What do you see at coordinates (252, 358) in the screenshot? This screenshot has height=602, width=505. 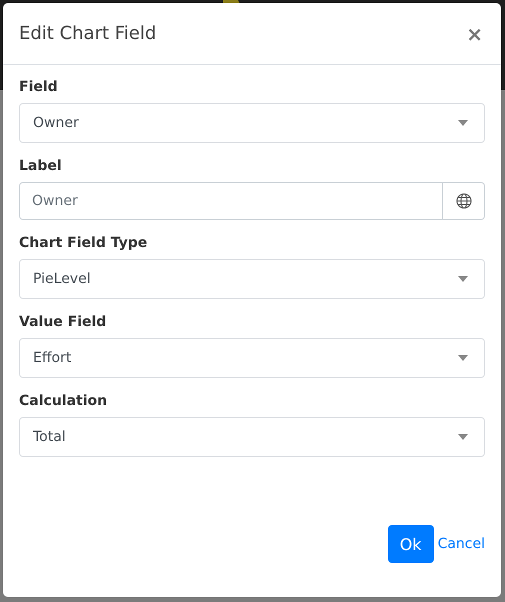 I see `select-field: Effort` at bounding box center [252, 358].